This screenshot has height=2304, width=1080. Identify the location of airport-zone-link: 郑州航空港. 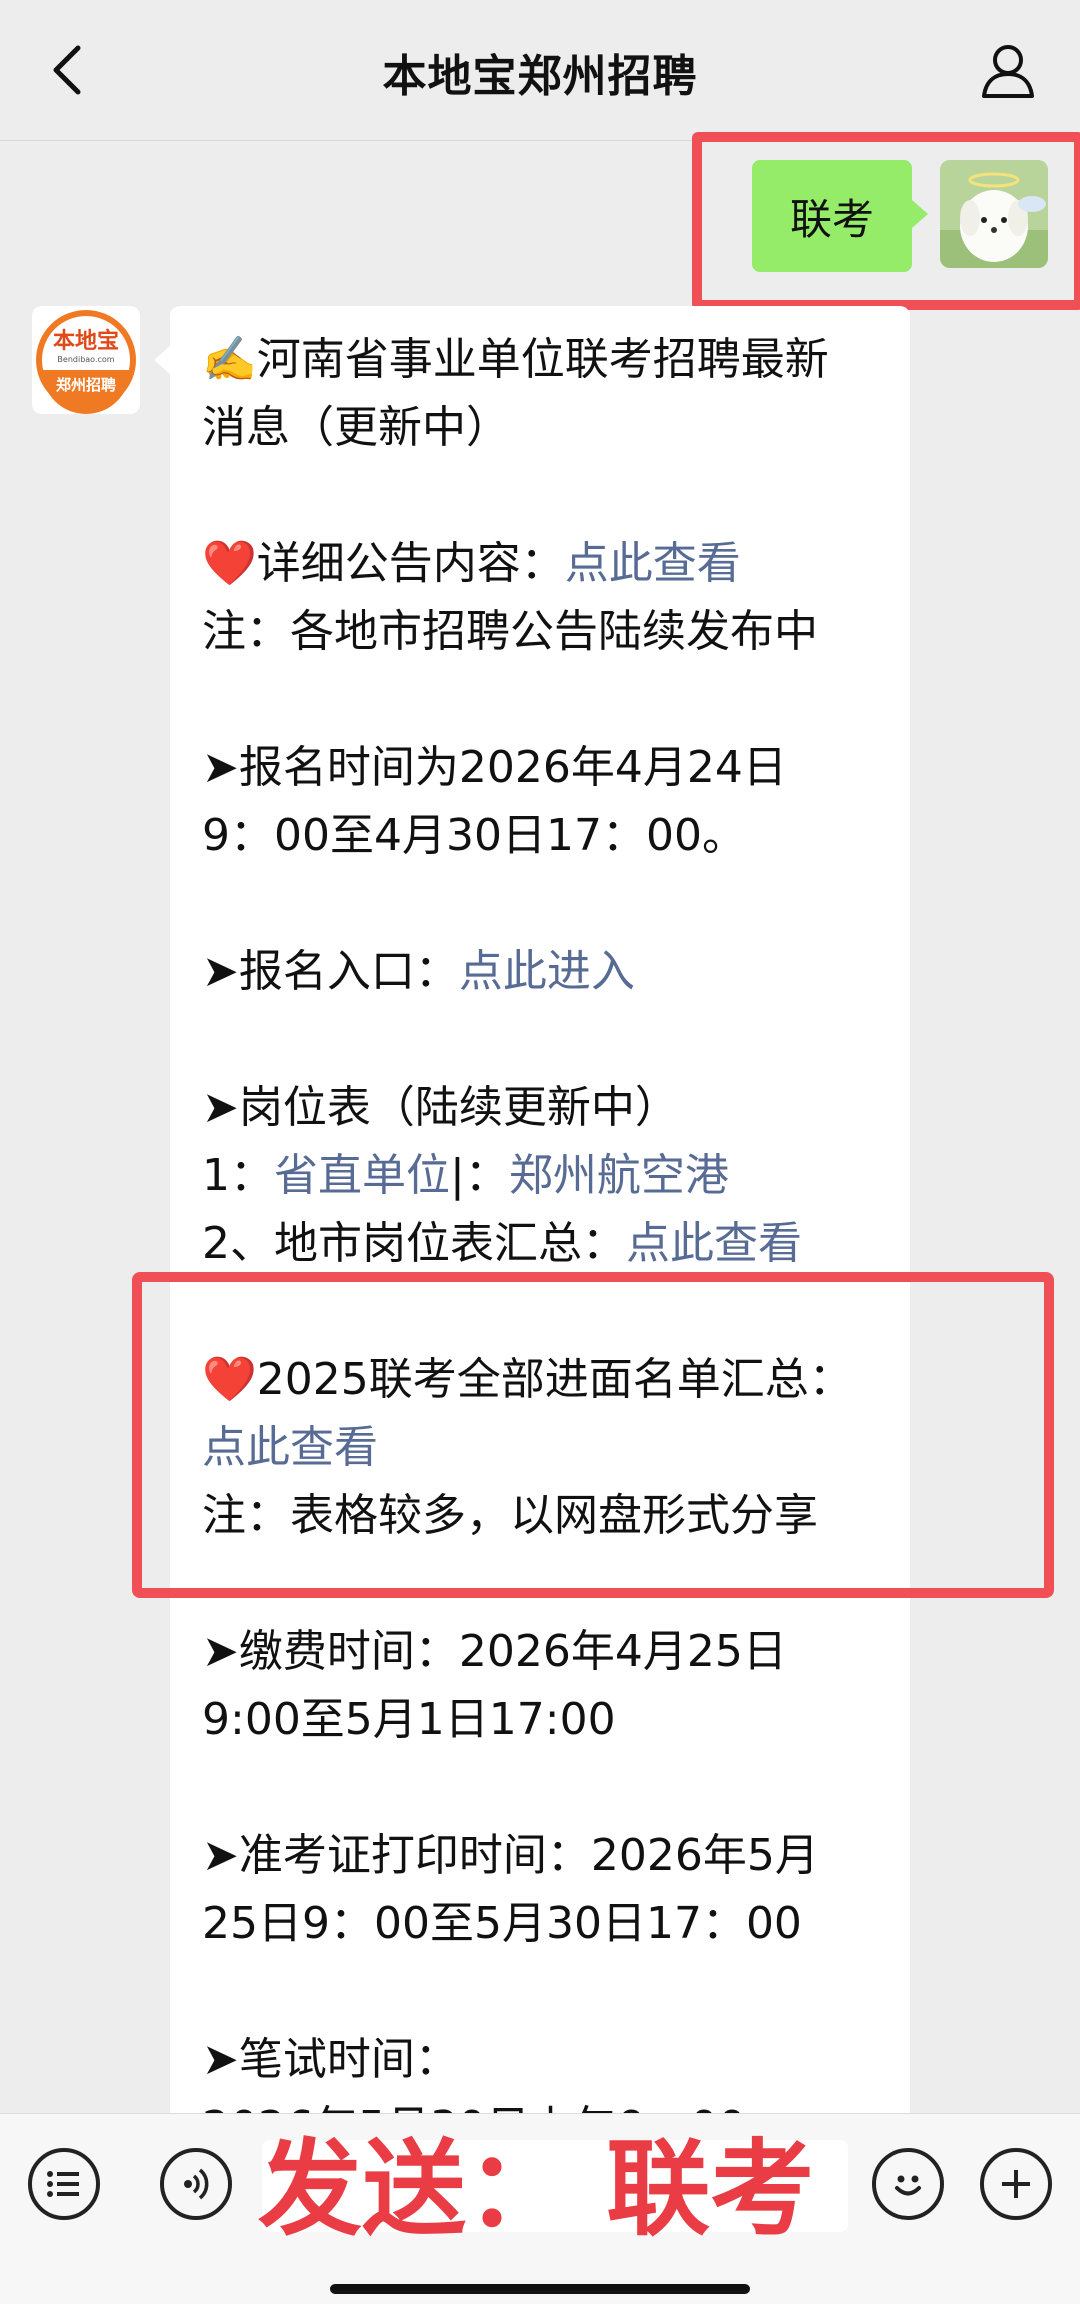
(619, 1175).